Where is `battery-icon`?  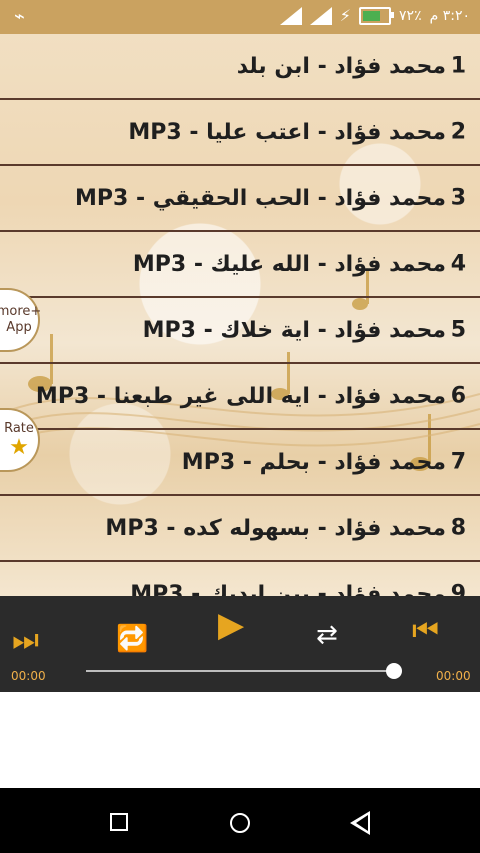 battery-icon is located at coordinates (377, 15).